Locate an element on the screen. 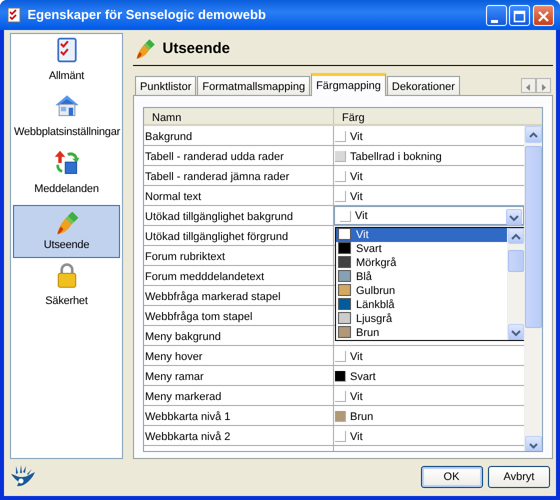  table-cell: Webbfråga markerad stapel is located at coordinates (239, 295).